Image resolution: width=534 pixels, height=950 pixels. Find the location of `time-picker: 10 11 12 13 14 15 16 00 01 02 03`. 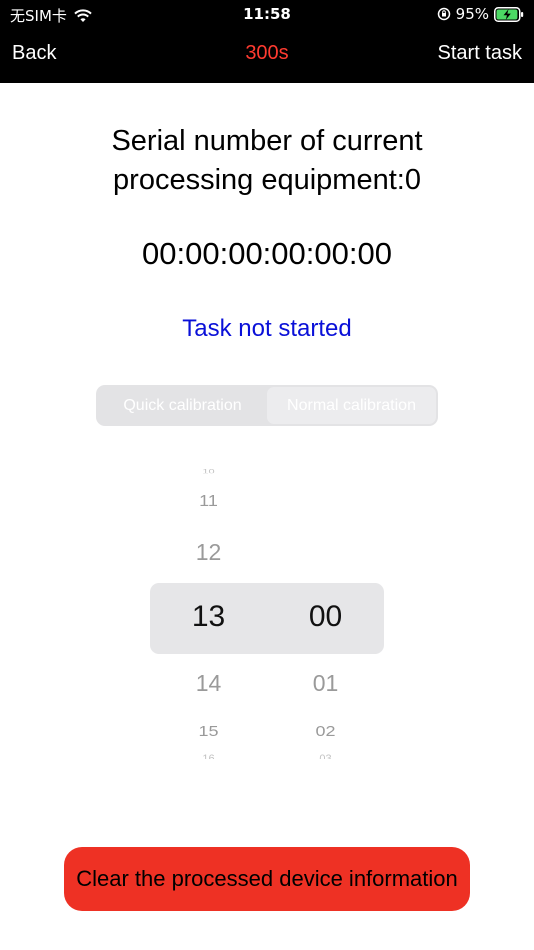

time-picker: 10 11 12 13 14 15 16 00 01 02 03 is located at coordinates (267, 613).